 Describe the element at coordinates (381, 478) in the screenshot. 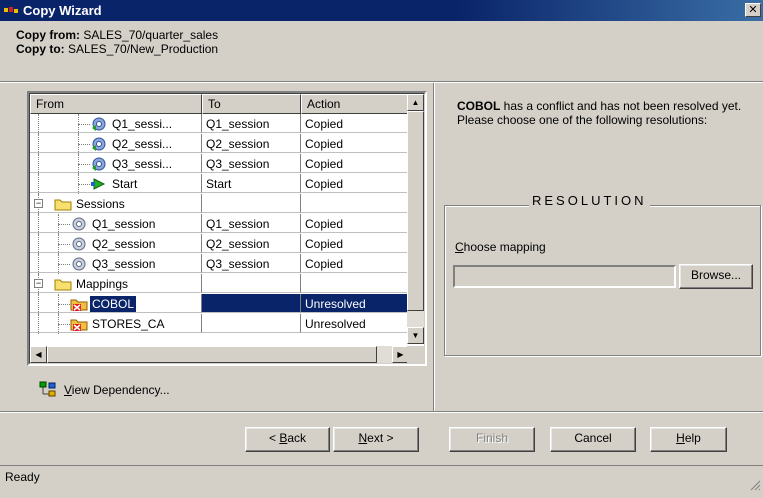

I see `status-bar: Ready` at that location.